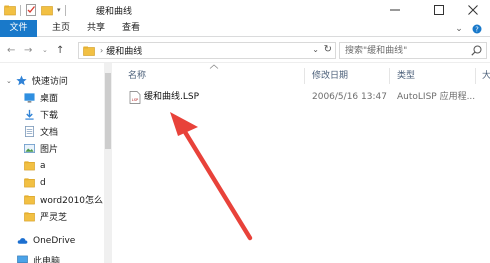 This screenshot has height=263, width=490. What do you see at coordinates (172, 97) in the screenshot?
I see `file-name: 缓和曲线.LSP` at bounding box center [172, 97].